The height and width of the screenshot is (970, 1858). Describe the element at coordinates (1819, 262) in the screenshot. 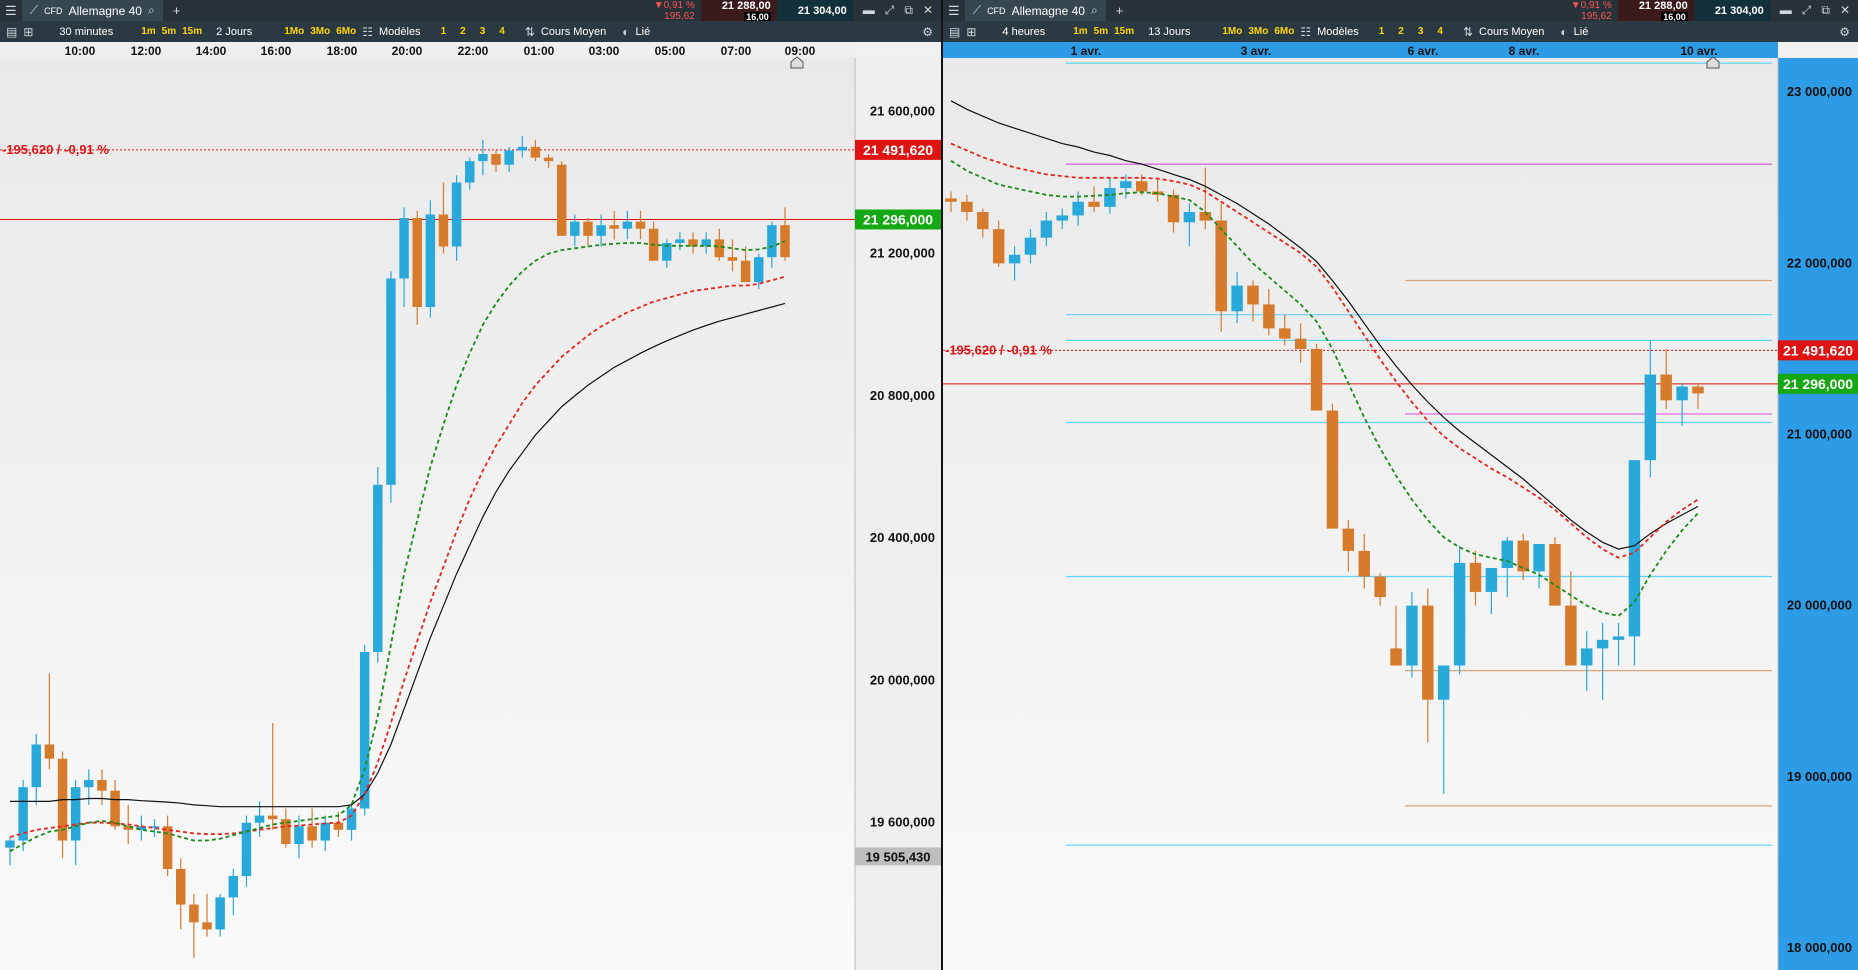

I see `y-tick-label: 22 000,000` at that location.